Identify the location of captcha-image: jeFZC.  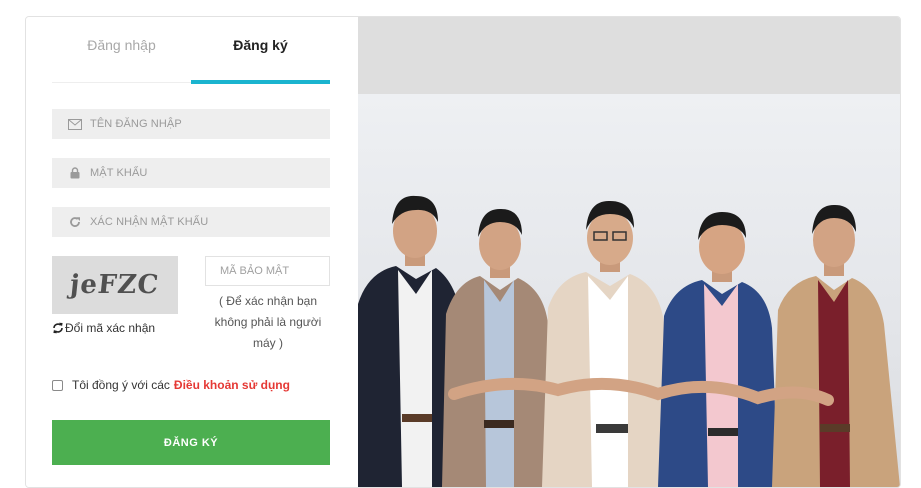
(115, 285).